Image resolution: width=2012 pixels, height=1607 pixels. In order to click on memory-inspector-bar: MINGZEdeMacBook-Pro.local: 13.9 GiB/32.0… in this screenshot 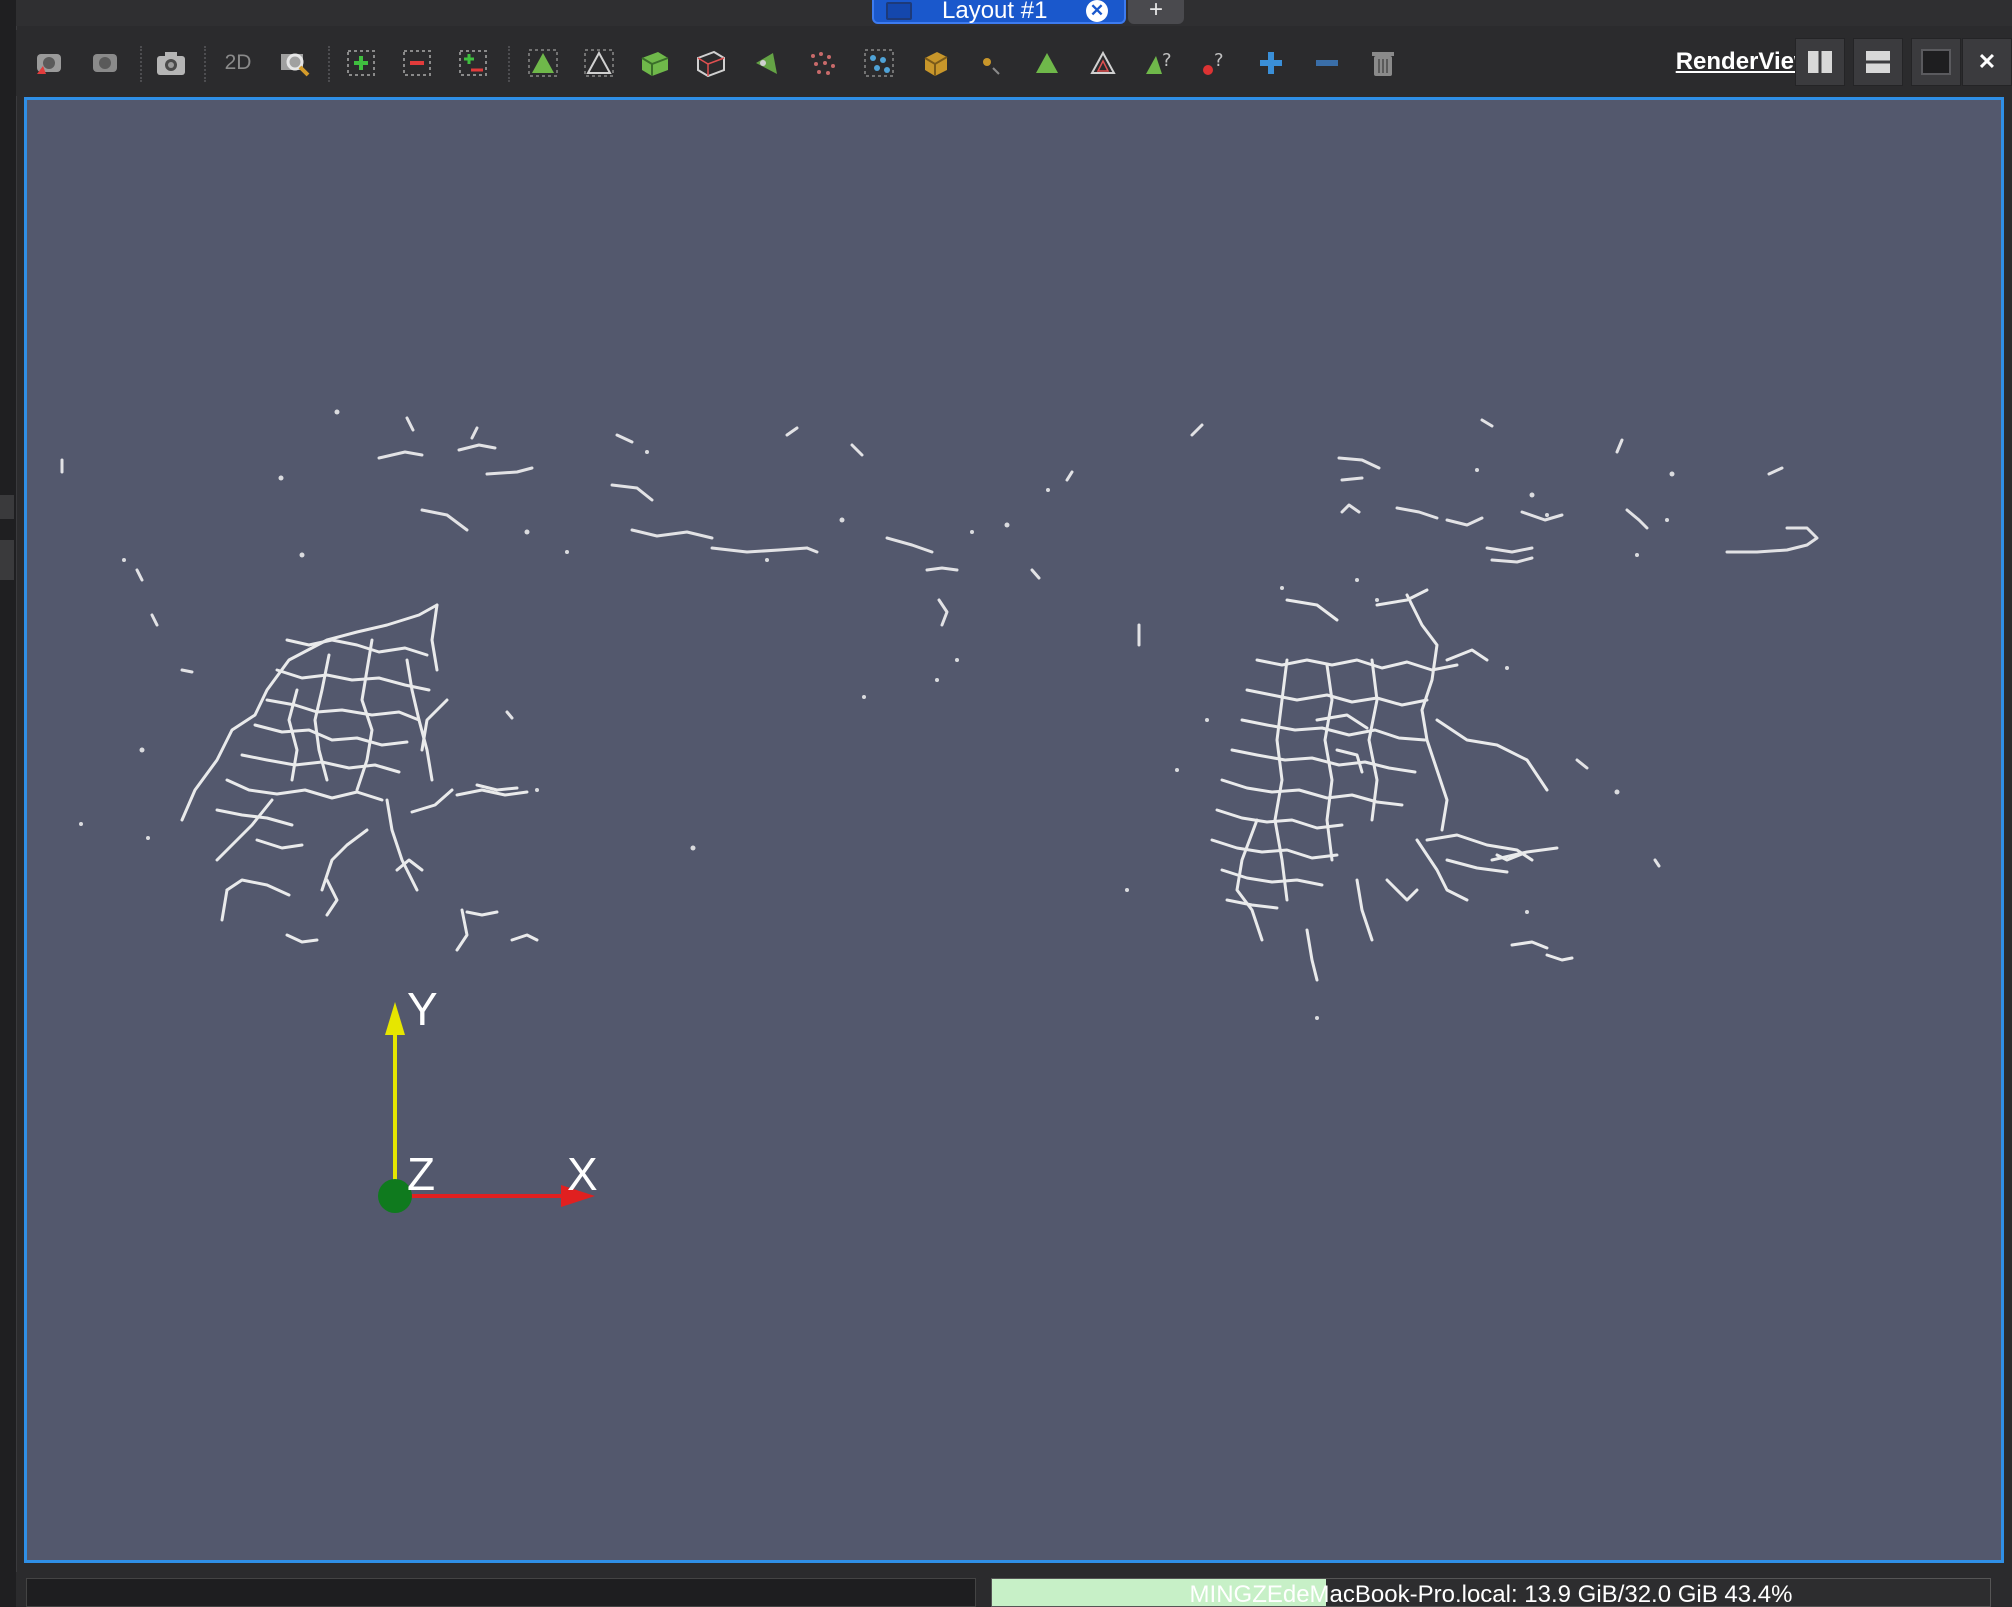, I will do `click(1491, 1592)`.